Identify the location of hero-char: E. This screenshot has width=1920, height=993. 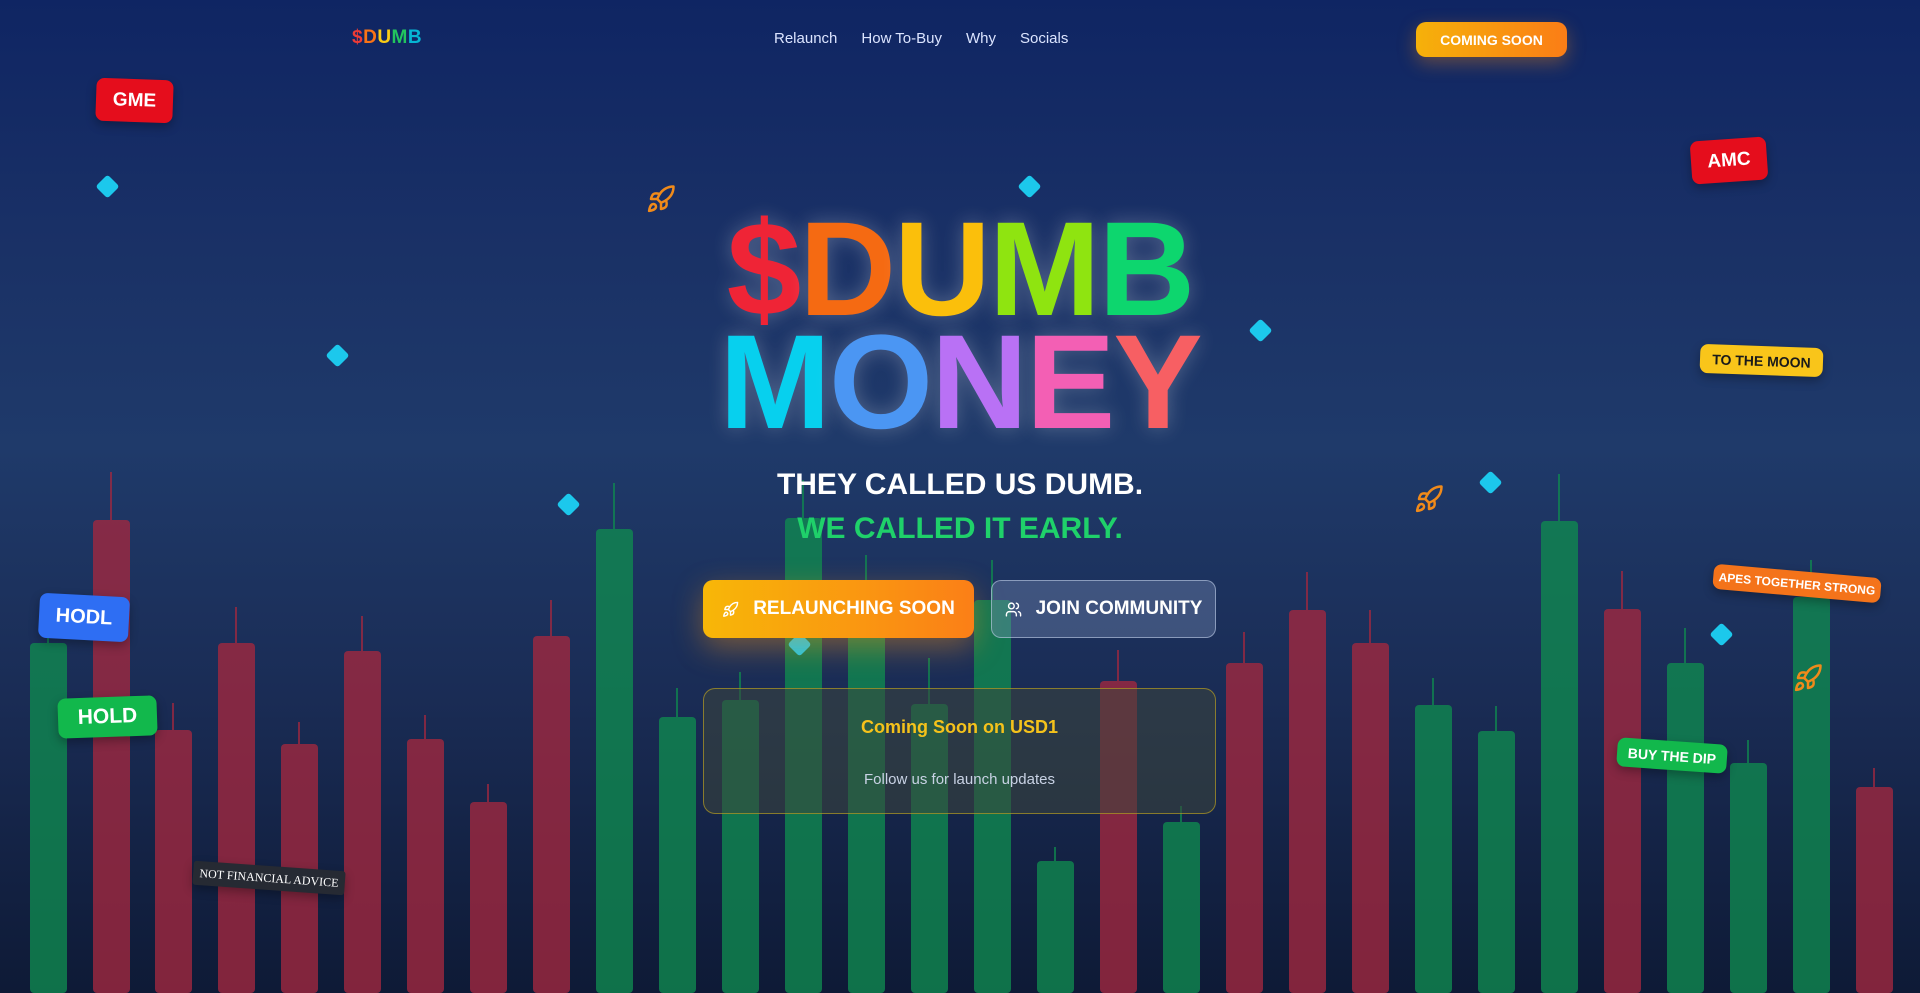
(1070, 382).